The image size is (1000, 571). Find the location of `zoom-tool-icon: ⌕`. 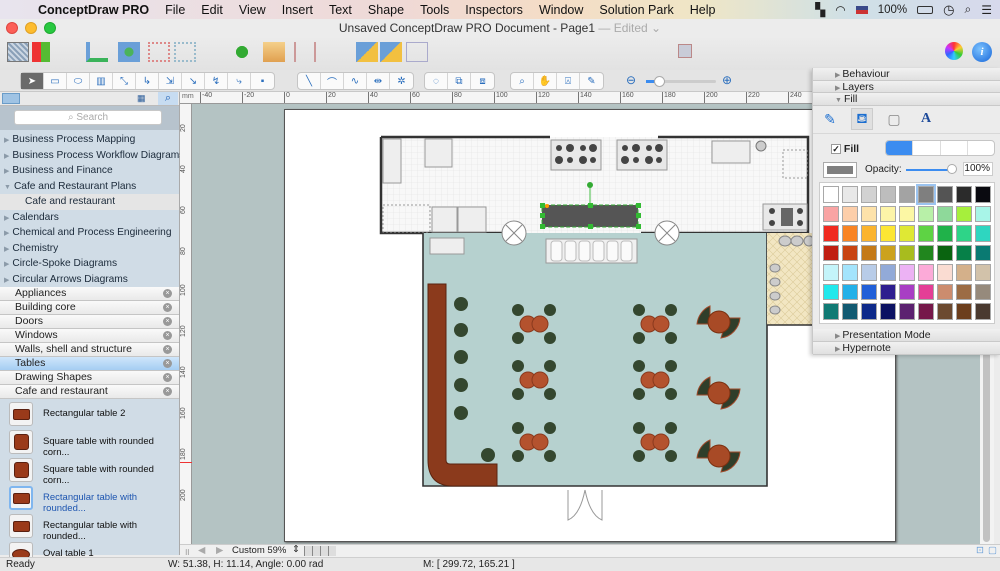

zoom-tool-icon: ⌕ is located at coordinates (522, 81).